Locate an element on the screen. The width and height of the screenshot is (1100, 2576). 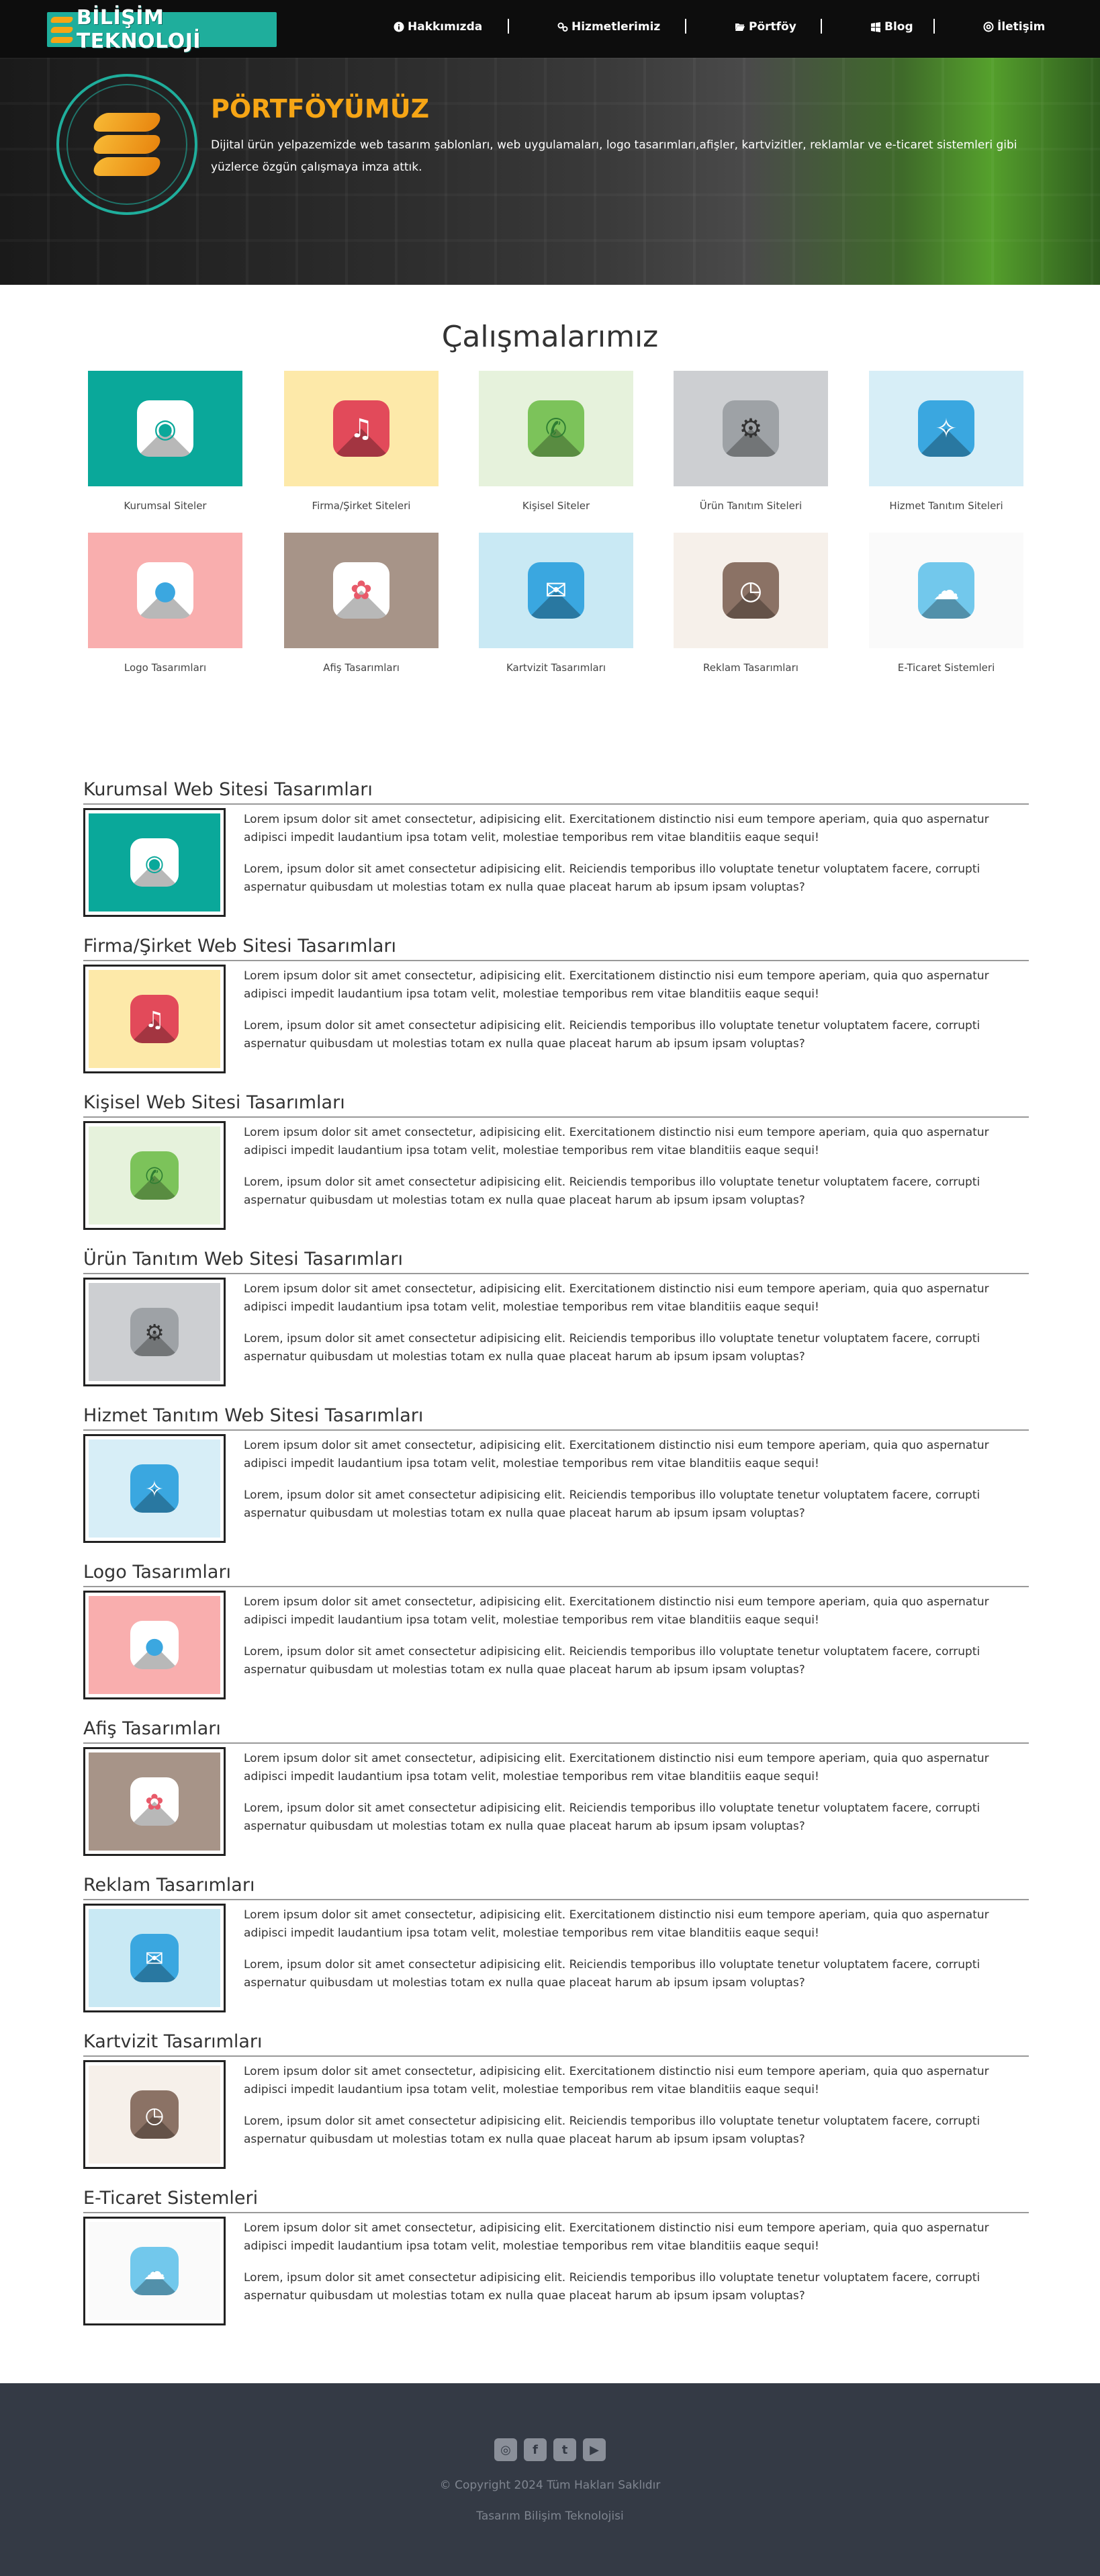
hero-title: PÖRTFÖYÜMÜZ is located at coordinates (320, 109).